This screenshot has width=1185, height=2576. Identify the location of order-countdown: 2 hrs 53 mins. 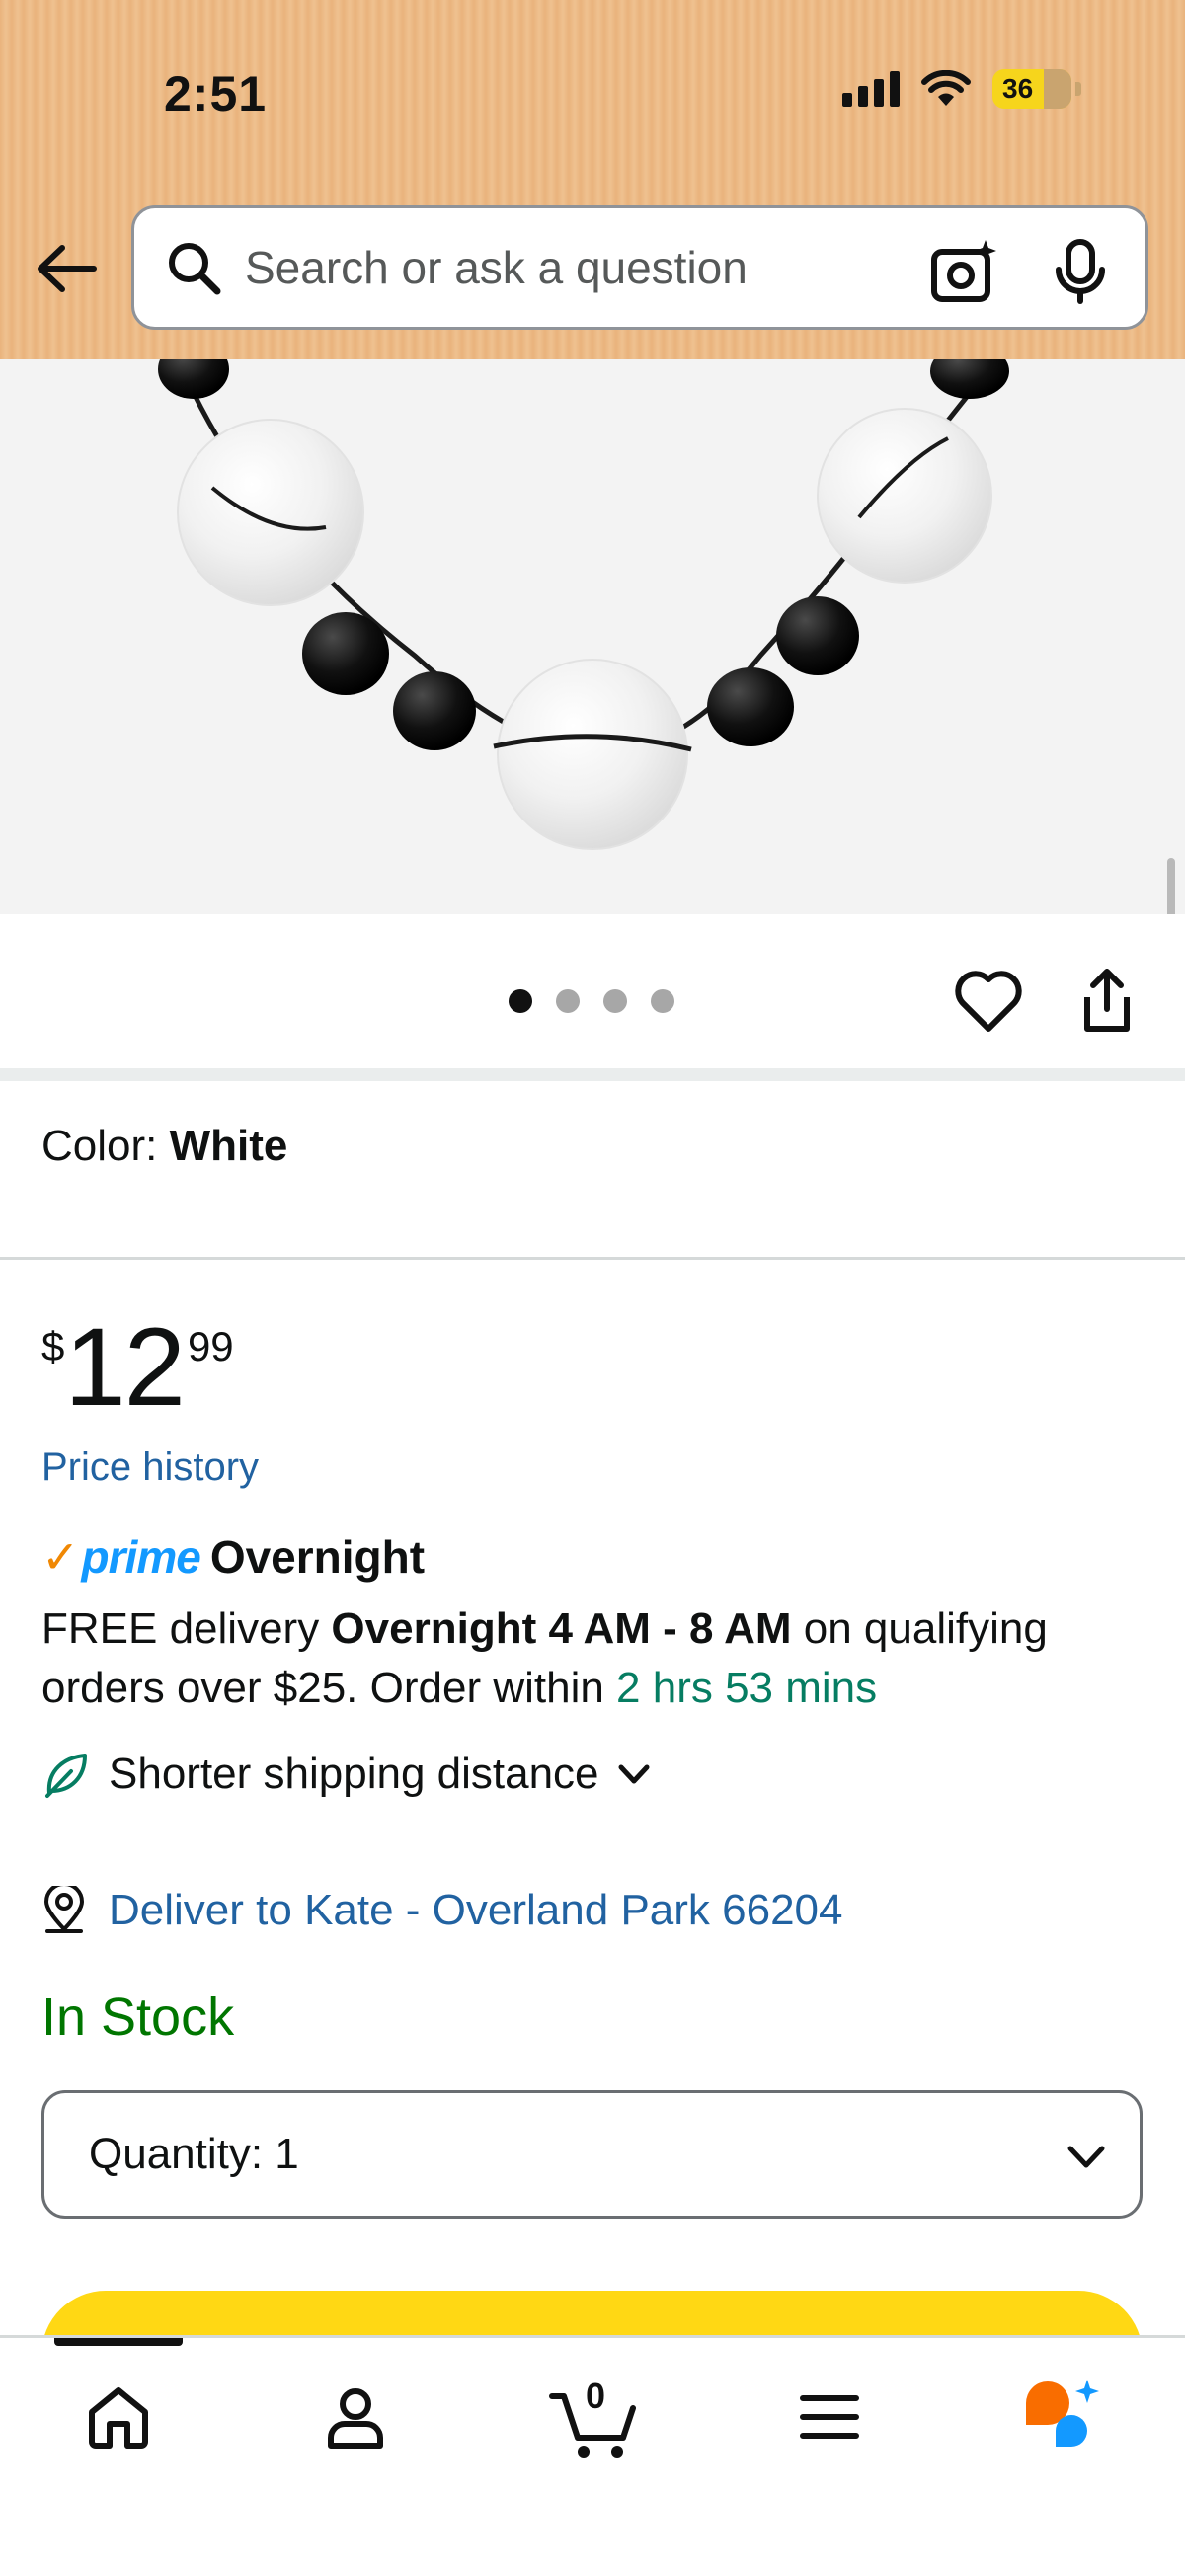
(747, 1688).